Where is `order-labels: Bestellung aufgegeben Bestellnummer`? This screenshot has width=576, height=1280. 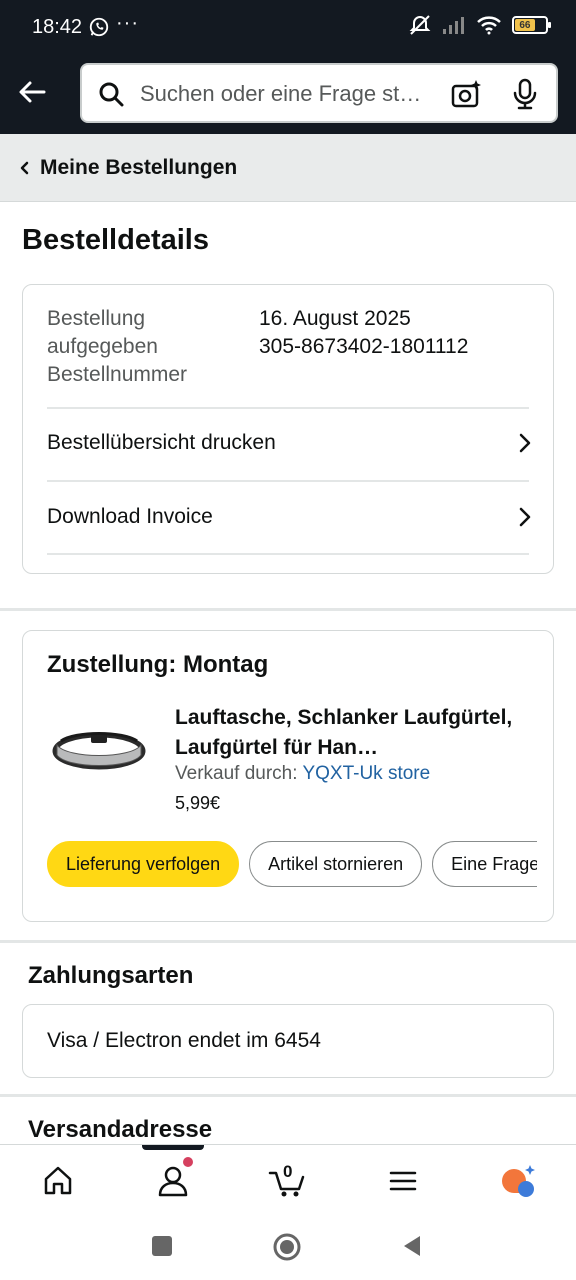 order-labels: Bestellung aufgegeben Bestellnummer is located at coordinates (142, 347).